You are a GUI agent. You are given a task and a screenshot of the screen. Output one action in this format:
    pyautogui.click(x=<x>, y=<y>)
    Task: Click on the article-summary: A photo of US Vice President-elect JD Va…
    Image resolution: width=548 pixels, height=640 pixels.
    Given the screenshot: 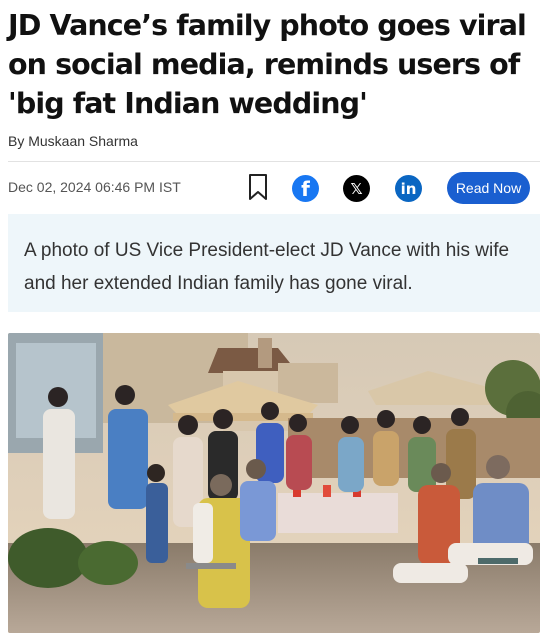 What is the action you would take?
    pyautogui.click(x=267, y=267)
    